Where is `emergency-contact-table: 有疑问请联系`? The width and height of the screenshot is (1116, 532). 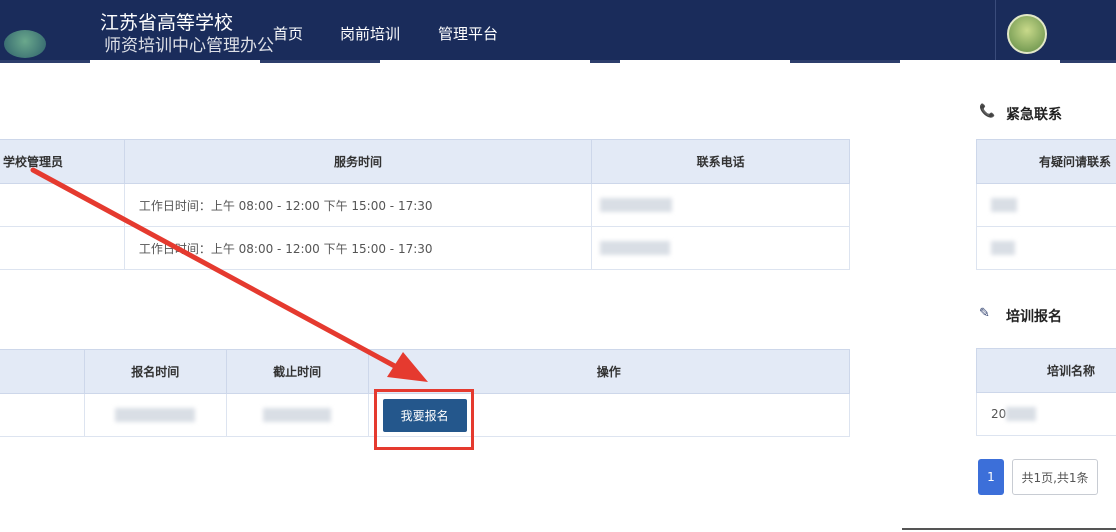
emergency-contact-table: 有疑问请联系 is located at coordinates (1046, 204).